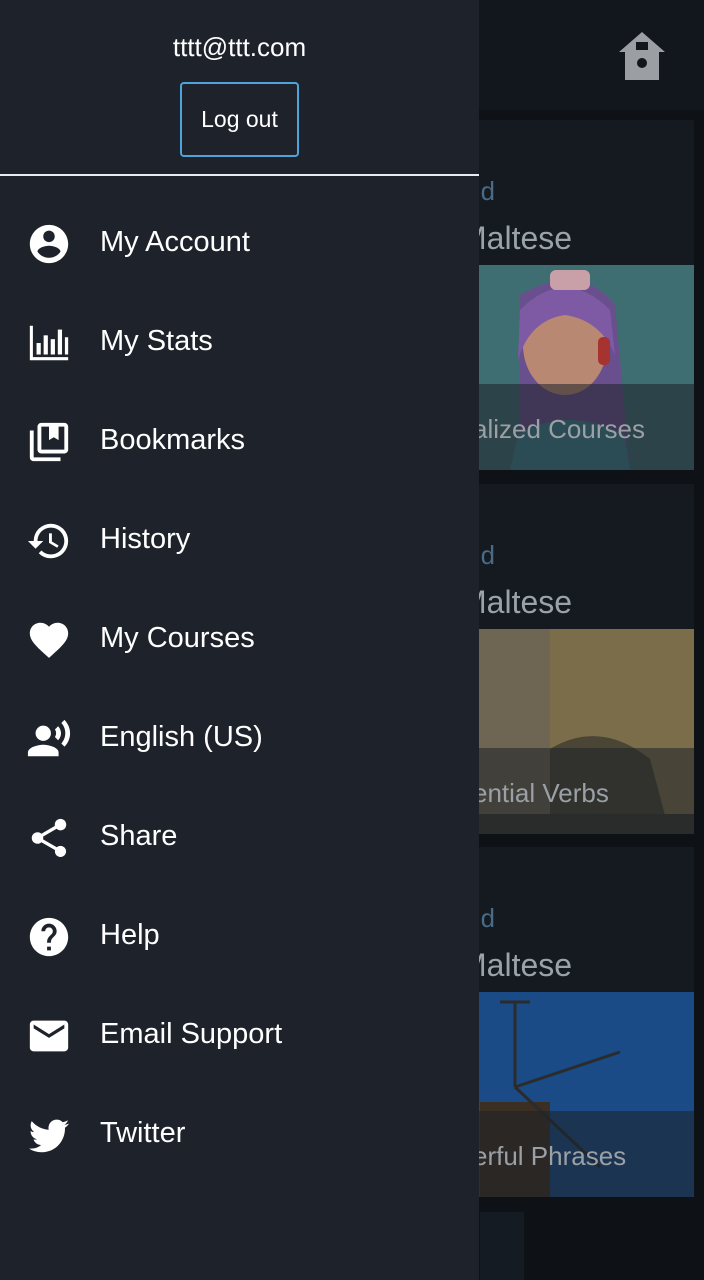 The height and width of the screenshot is (1280, 704). What do you see at coordinates (49, 244) in the screenshot?
I see `account-circle-icon` at bounding box center [49, 244].